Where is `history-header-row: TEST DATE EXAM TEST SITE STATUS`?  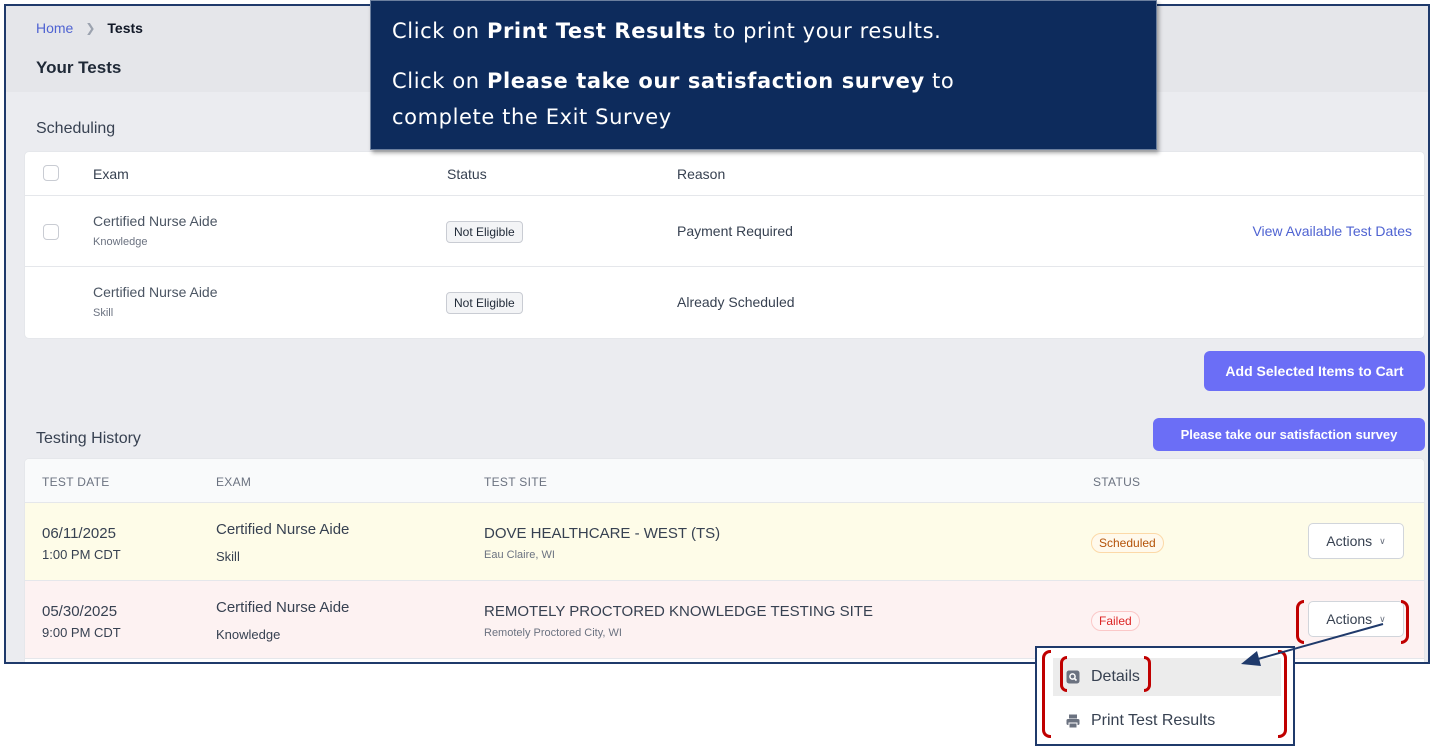
history-header-row: TEST DATE EXAM TEST SITE STATUS is located at coordinates (724, 481).